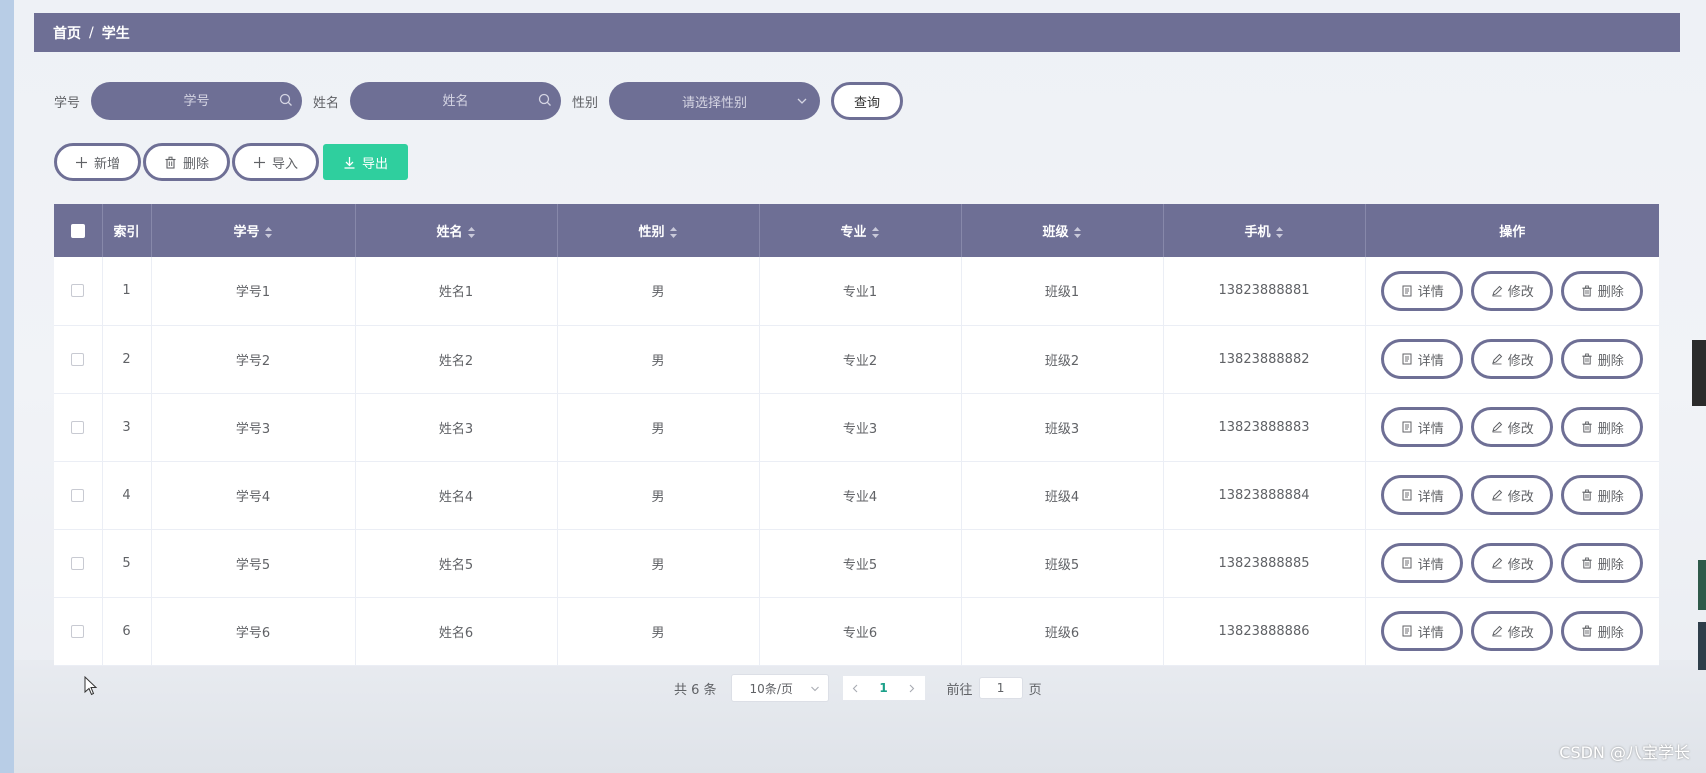 The image size is (1706, 773). Describe the element at coordinates (456, 101) in the screenshot. I see `name-input` at that location.